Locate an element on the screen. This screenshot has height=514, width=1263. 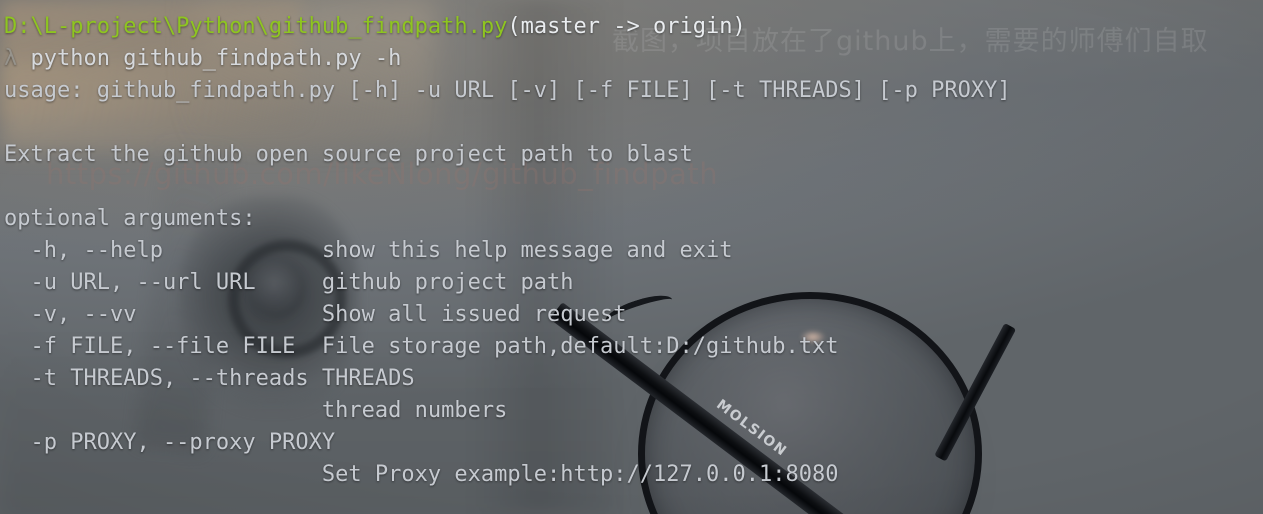
output-line: optional arguments: is located at coordinates (130, 218).